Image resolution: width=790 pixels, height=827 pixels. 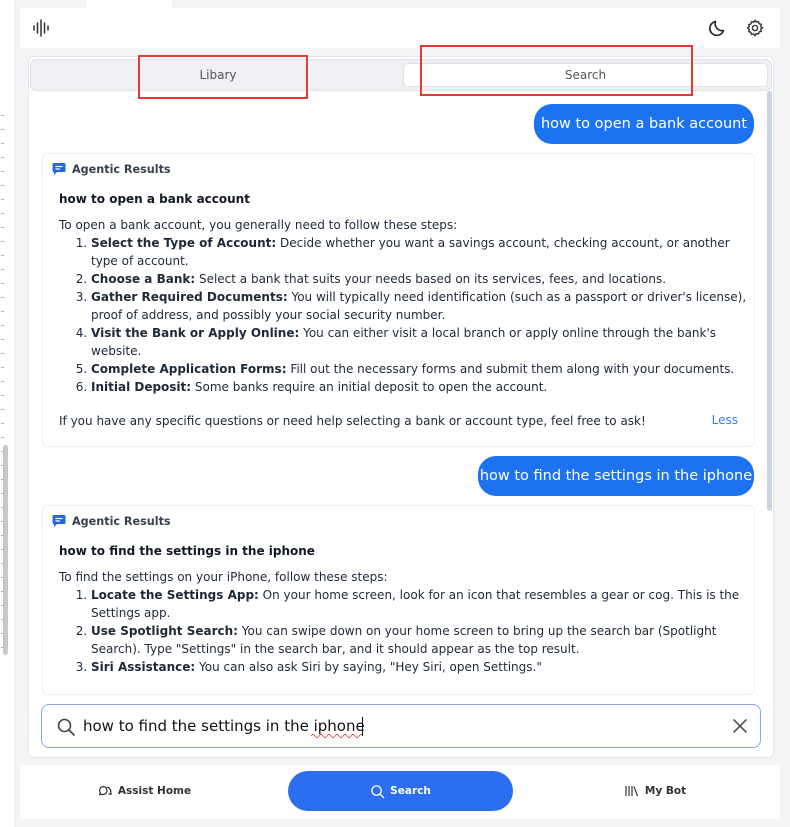 What do you see at coordinates (718, 30) in the screenshot?
I see `moon-icon` at bounding box center [718, 30].